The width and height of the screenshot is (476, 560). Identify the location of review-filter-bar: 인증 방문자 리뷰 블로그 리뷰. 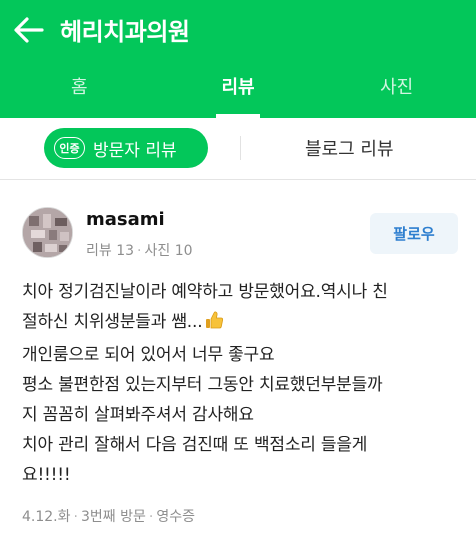
(238, 149).